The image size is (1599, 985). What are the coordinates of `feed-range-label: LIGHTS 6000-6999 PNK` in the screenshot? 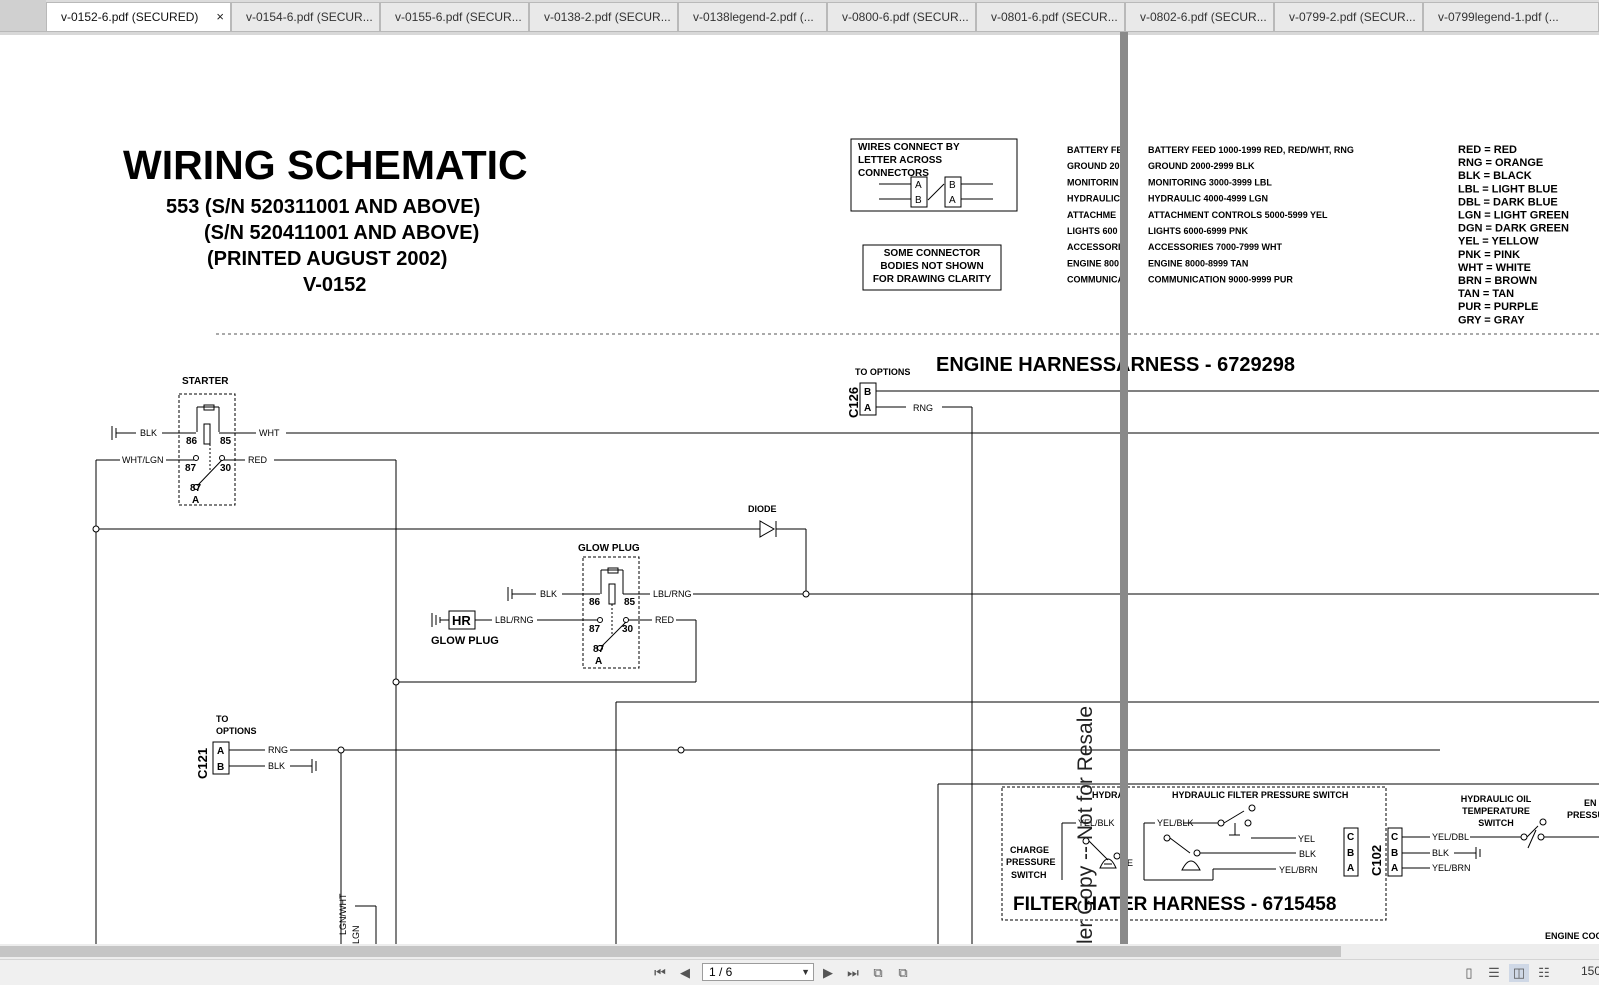 It's located at (1198, 231).